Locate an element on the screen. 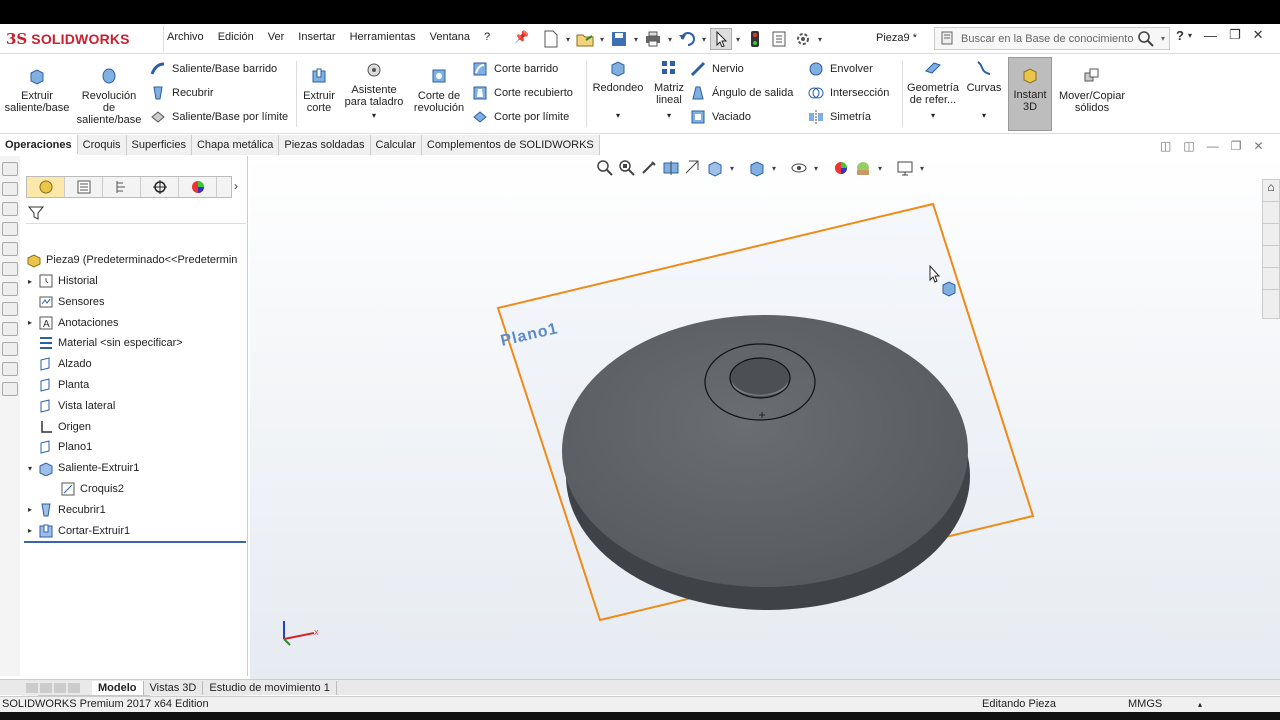 The height and width of the screenshot is (720, 1280). swept-cut-button: Corte barrido is located at coordinates (515, 69).